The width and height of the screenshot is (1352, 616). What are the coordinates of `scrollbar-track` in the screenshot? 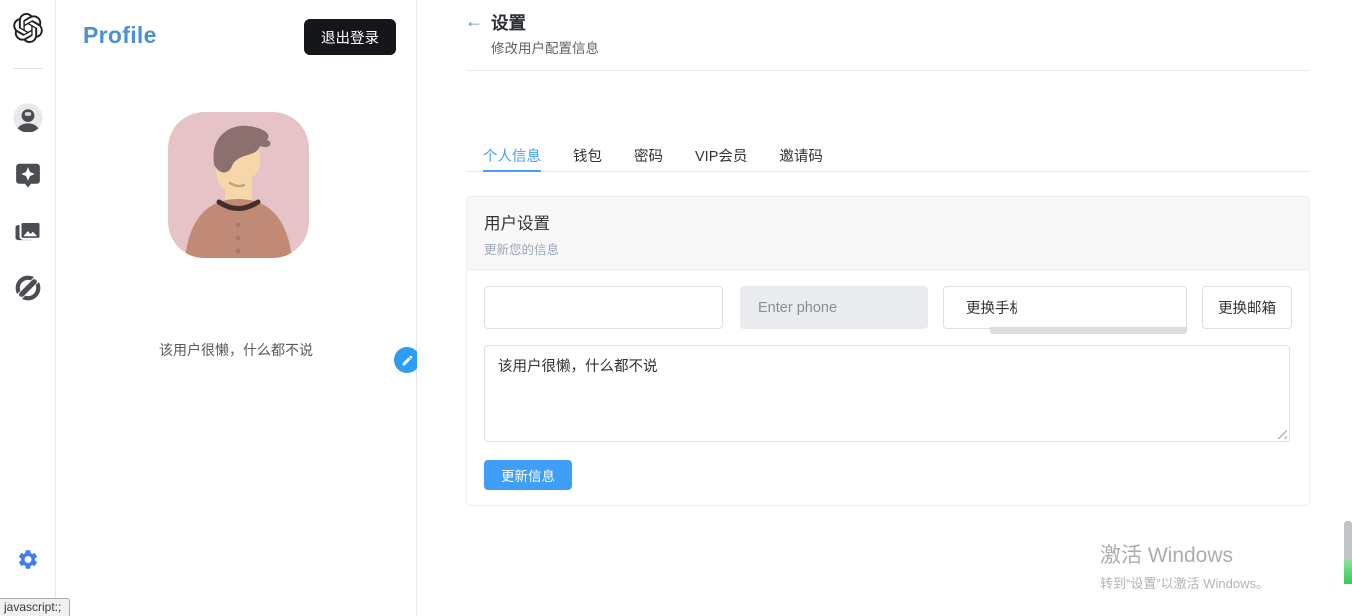 It's located at (1348, 540).